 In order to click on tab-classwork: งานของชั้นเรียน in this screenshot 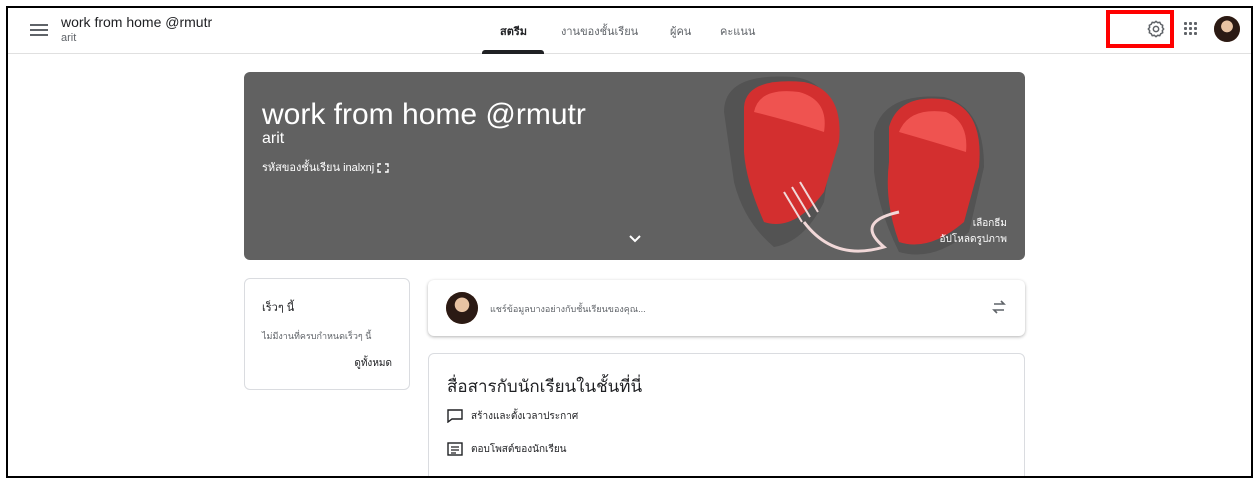, I will do `click(599, 31)`.